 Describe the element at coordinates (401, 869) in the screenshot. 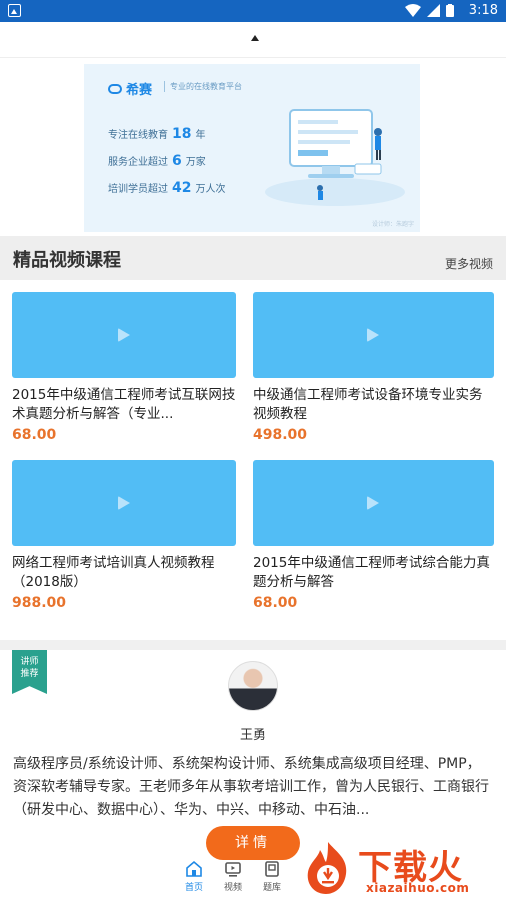

I see `watermark-logo: 下载火 xiazaihuo.com` at that location.